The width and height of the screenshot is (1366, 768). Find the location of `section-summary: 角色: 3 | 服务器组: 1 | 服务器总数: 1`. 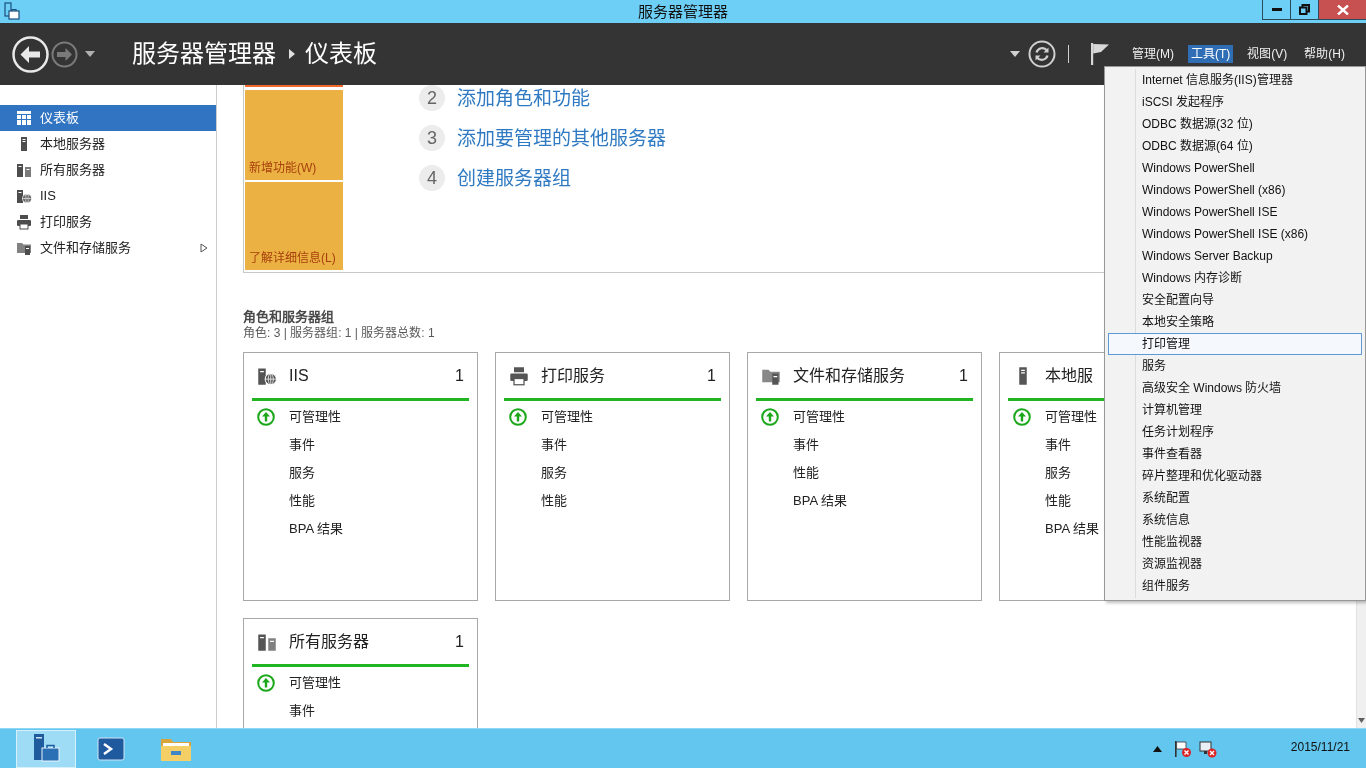

section-summary: 角色: 3 | 服务器组: 1 | 服务器总数: 1 is located at coordinates (339, 333).